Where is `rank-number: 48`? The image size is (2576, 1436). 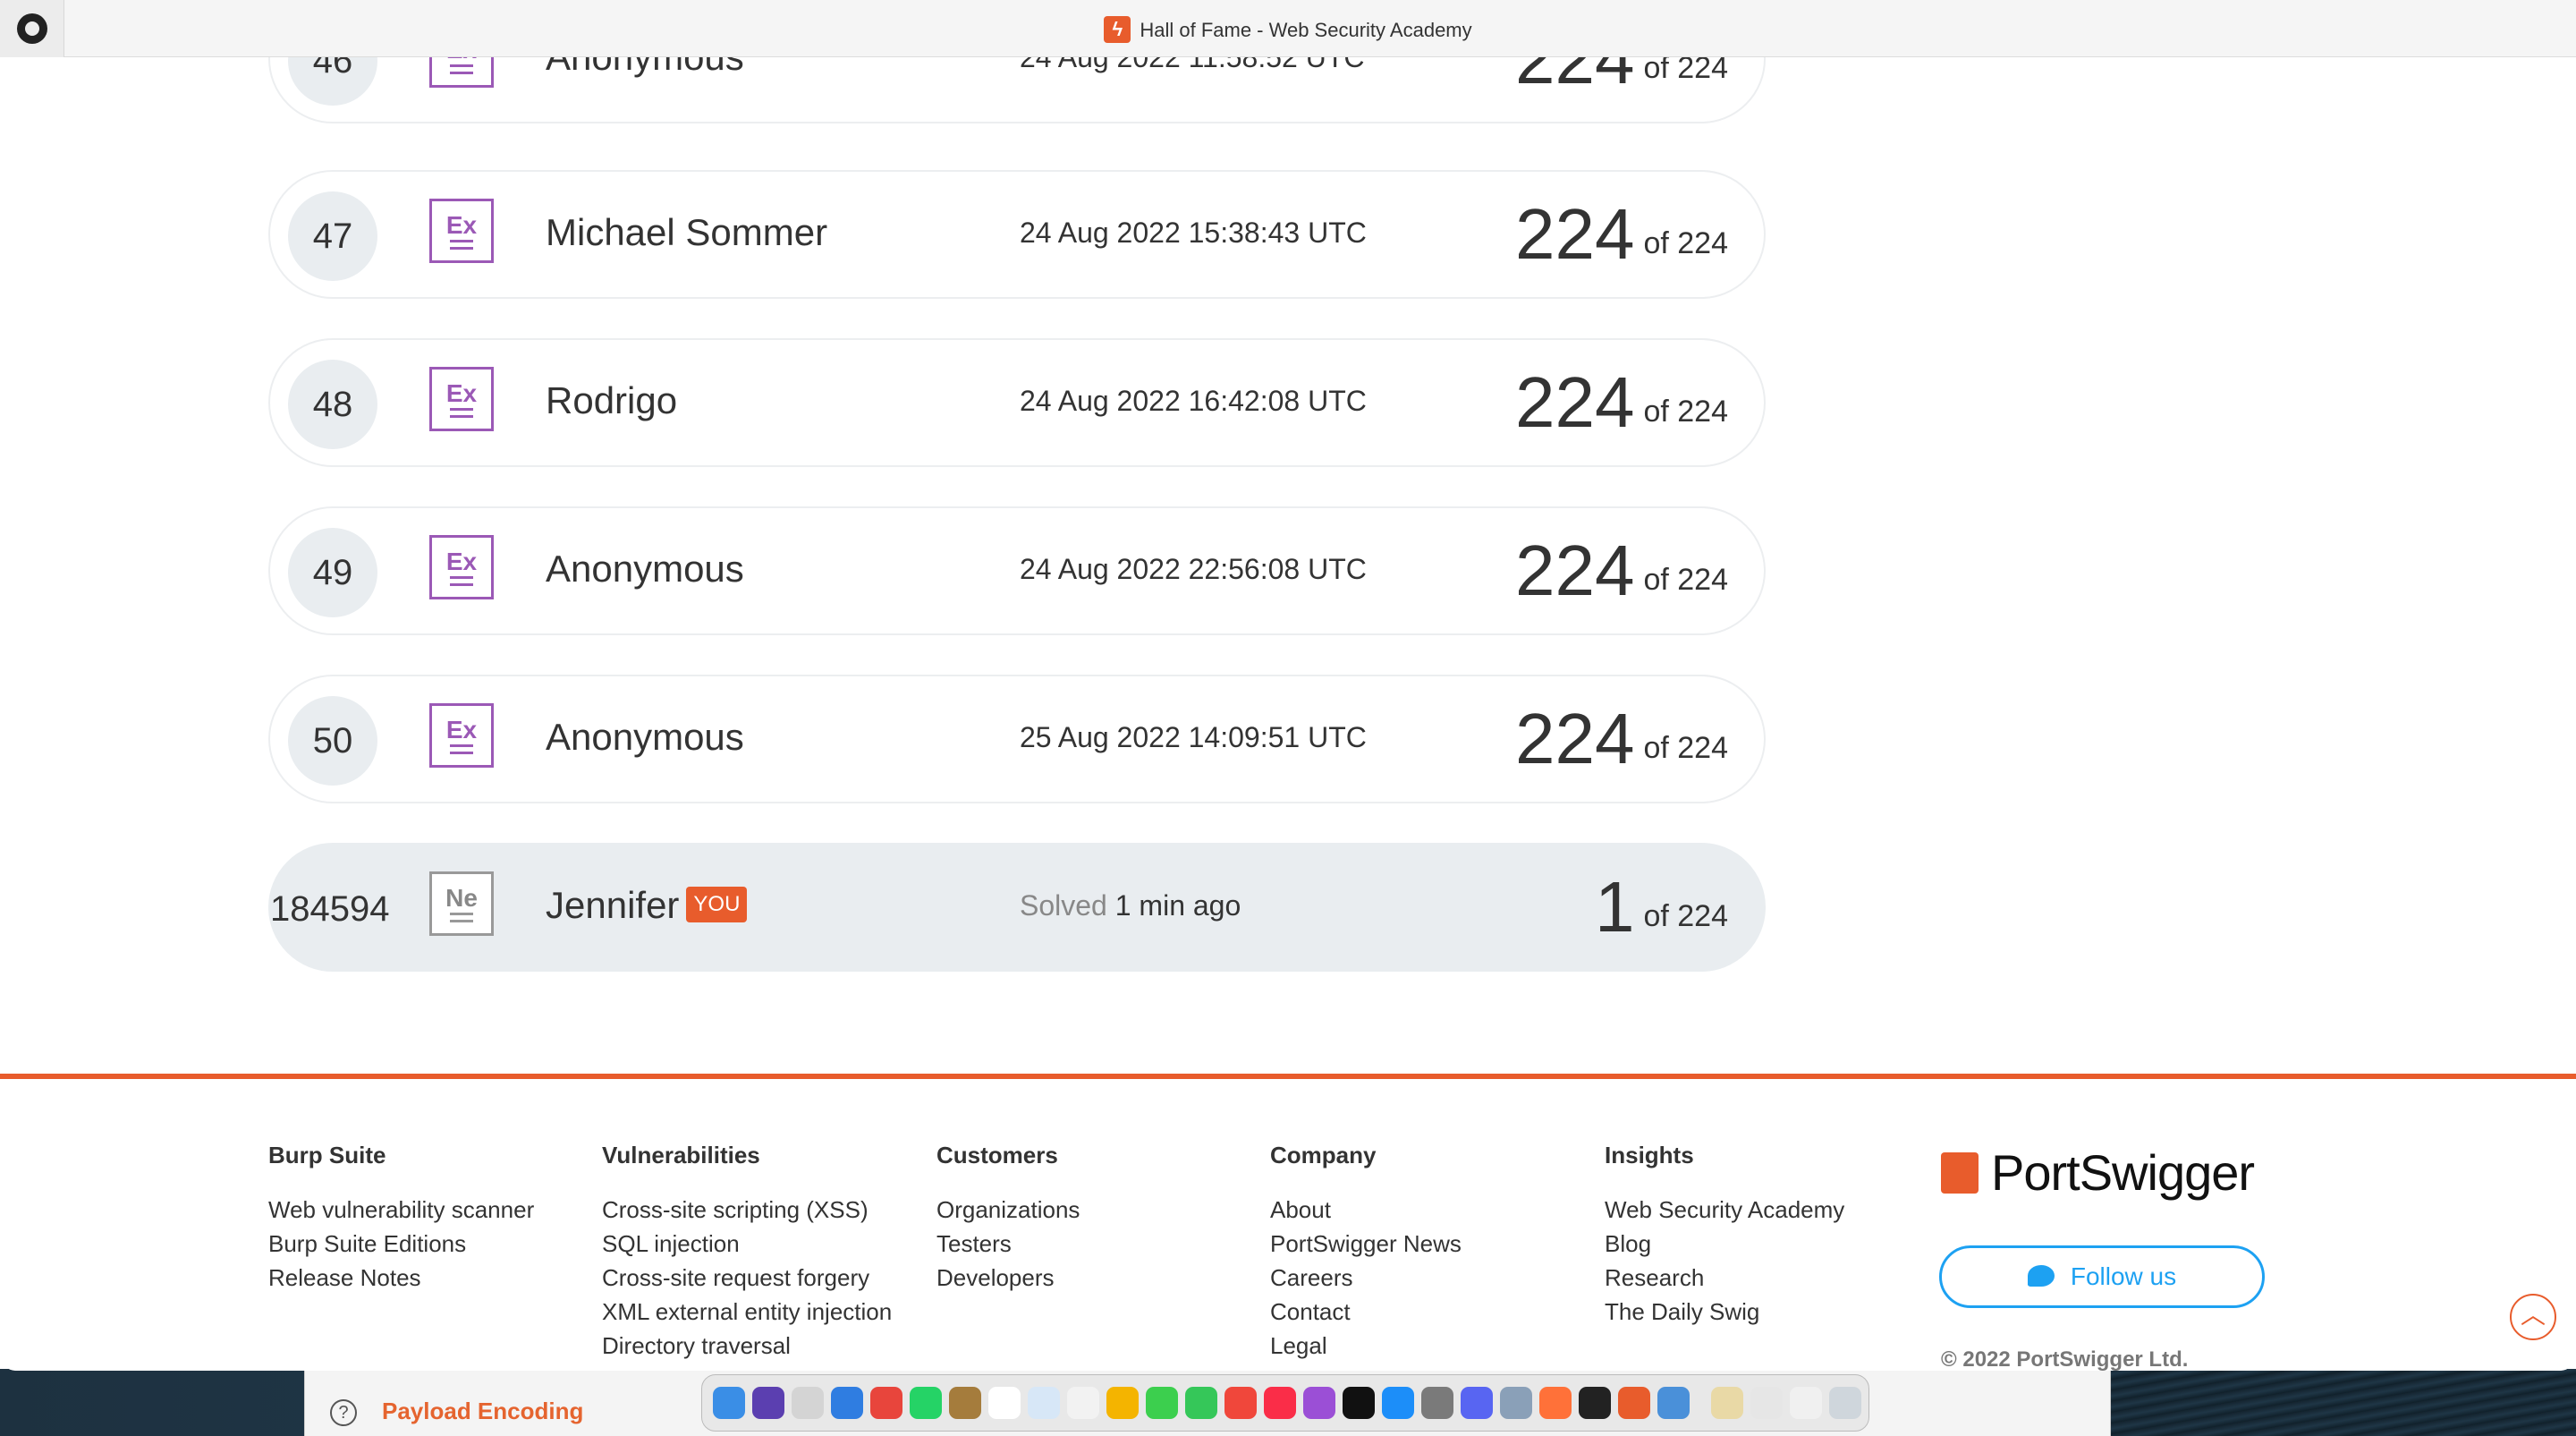 rank-number: 48 is located at coordinates (332, 405).